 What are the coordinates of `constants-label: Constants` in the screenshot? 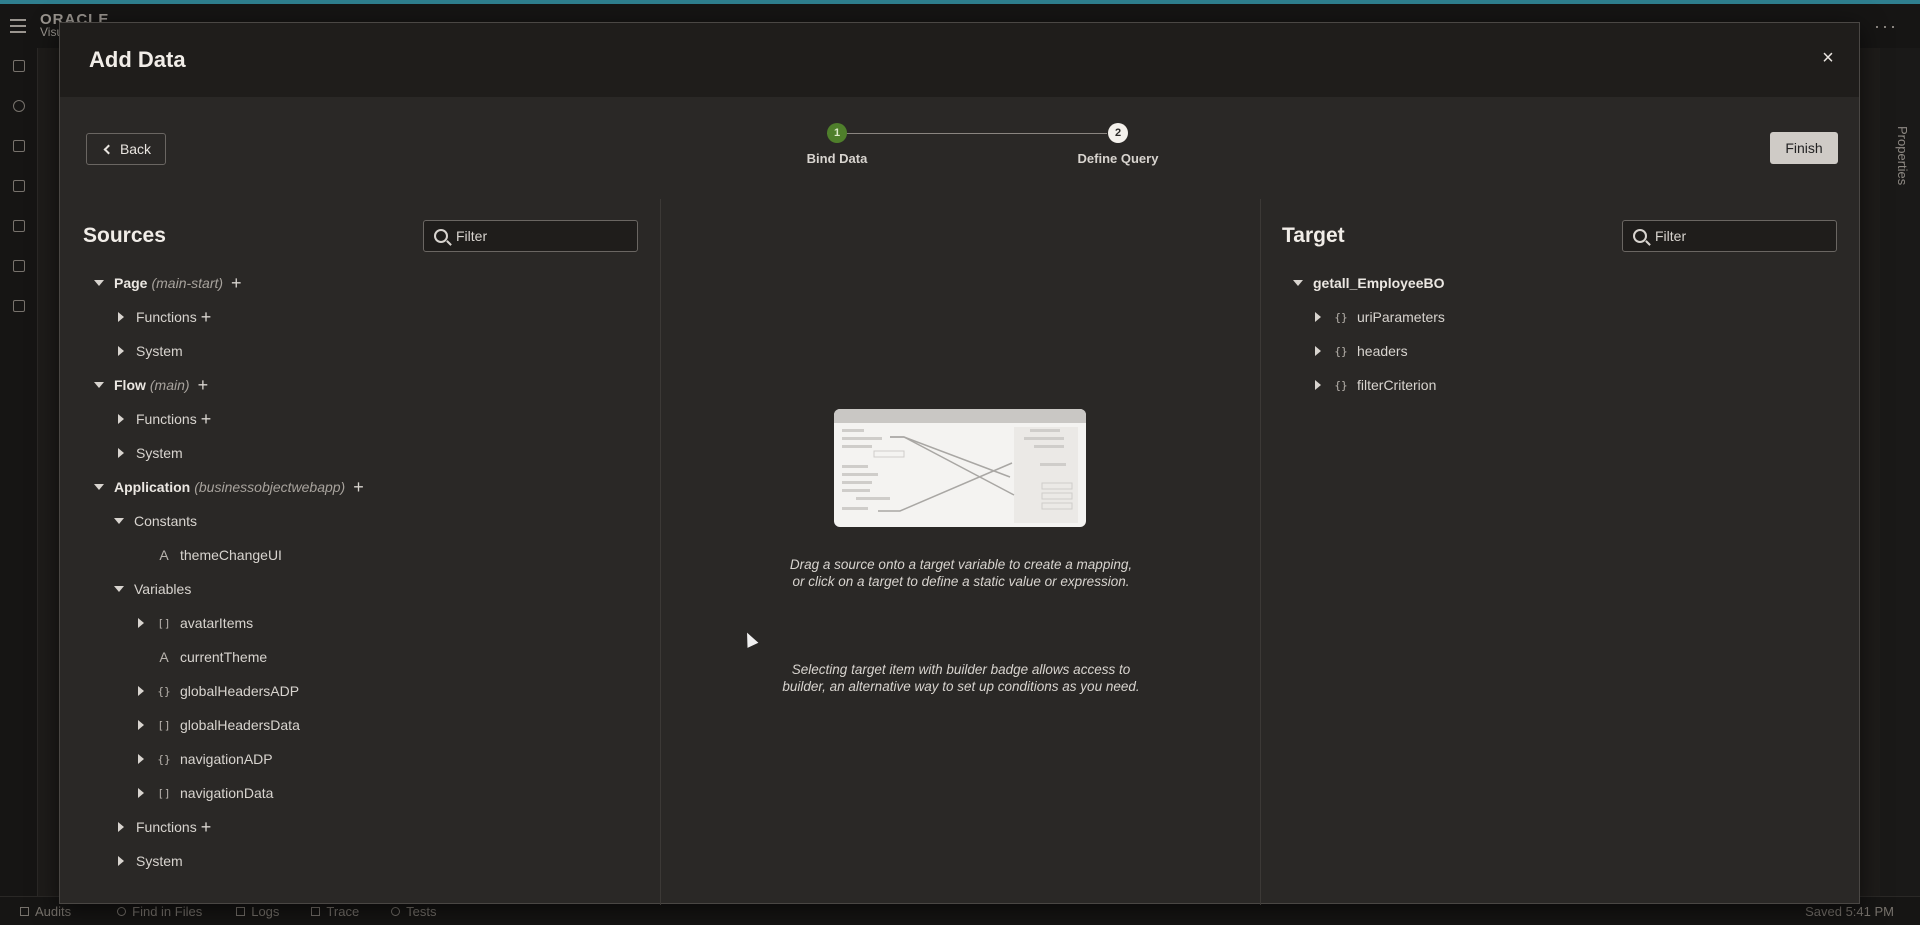 It's located at (166, 521).